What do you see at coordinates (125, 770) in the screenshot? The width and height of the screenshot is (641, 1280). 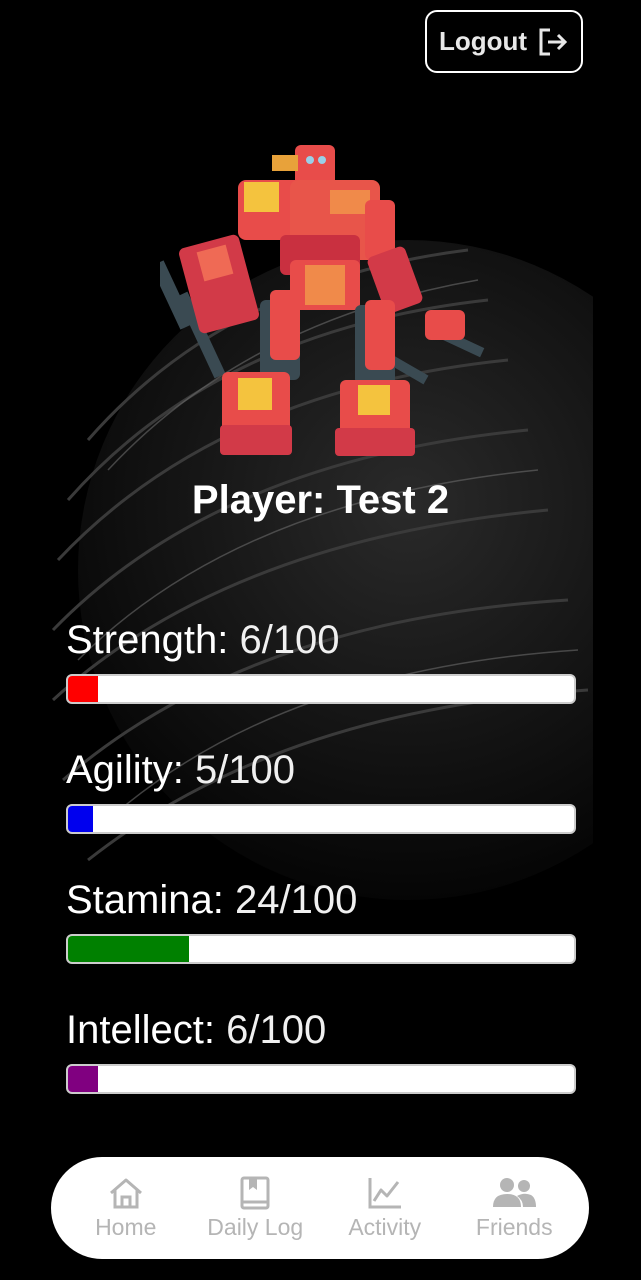 I see `stat-name: Agility:` at bounding box center [125, 770].